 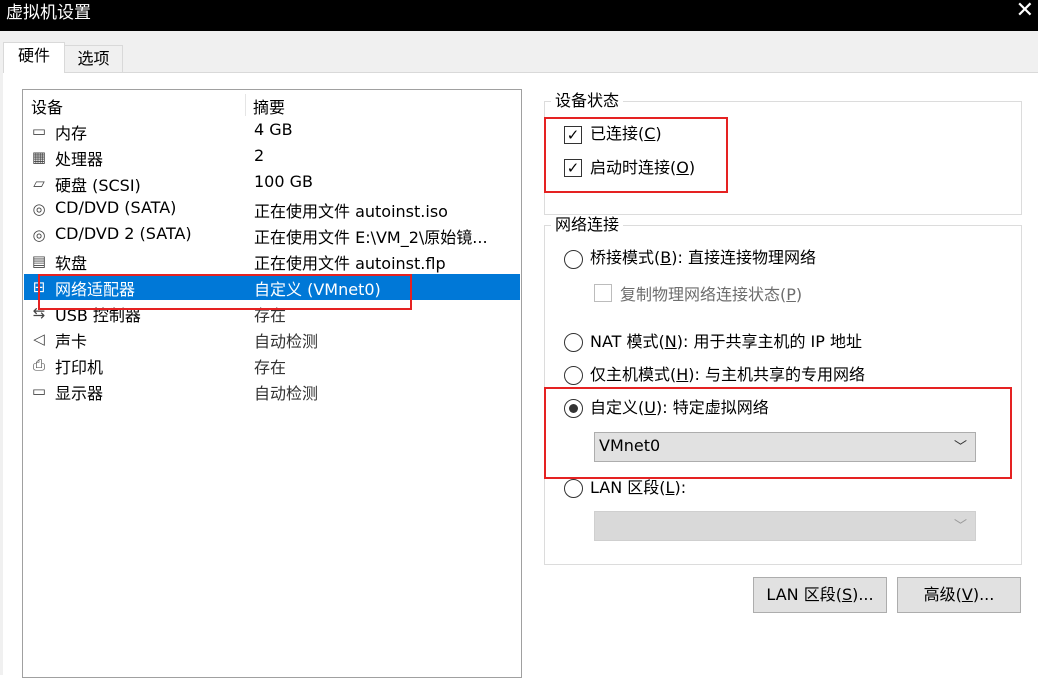 I want to click on device-row-sound: ◁ 声卡 自动检测, so click(x=272, y=339).